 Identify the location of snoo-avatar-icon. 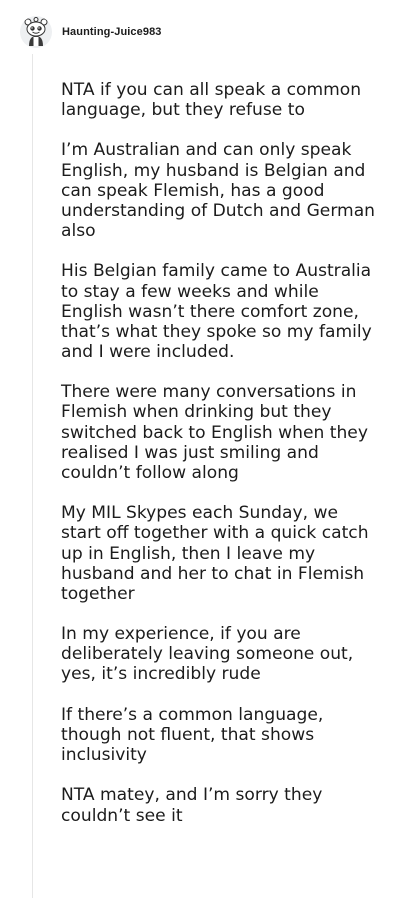
(36, 32).